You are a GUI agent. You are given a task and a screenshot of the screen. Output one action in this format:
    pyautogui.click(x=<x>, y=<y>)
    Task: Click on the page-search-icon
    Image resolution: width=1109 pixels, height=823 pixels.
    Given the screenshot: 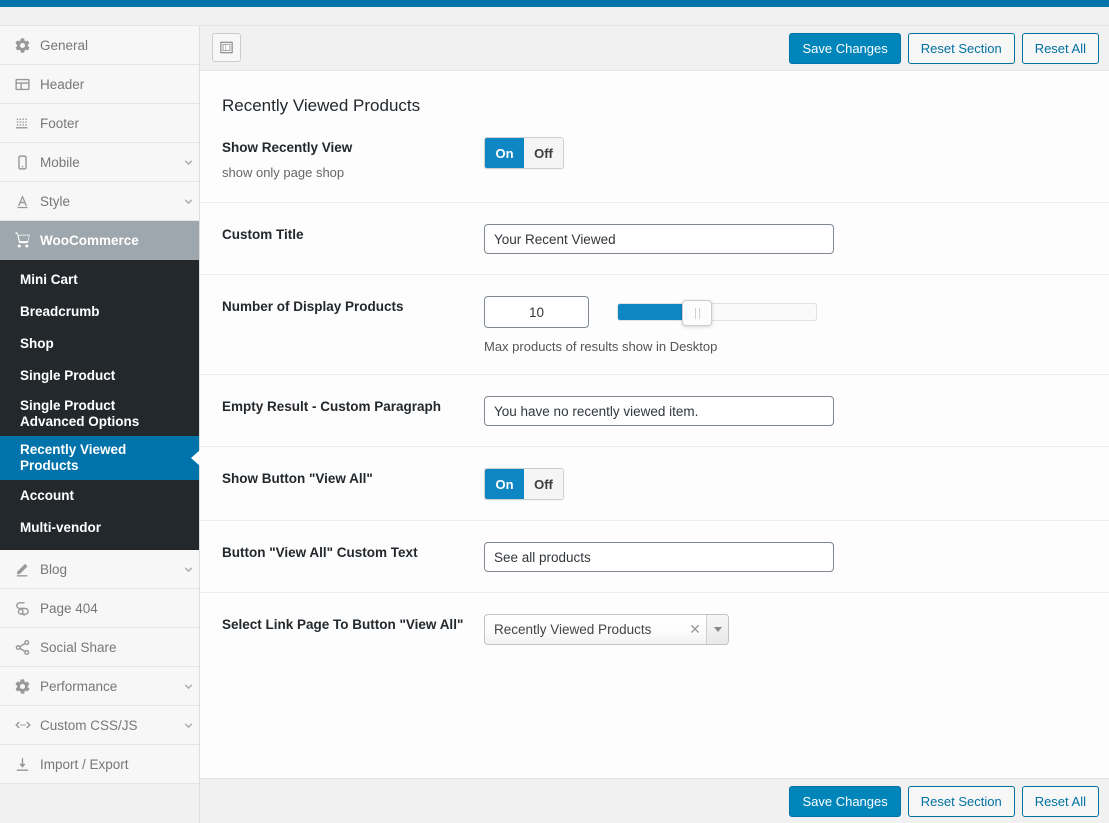 What is the action you would take?
    pyautogui.click(x=27, y=608)
    